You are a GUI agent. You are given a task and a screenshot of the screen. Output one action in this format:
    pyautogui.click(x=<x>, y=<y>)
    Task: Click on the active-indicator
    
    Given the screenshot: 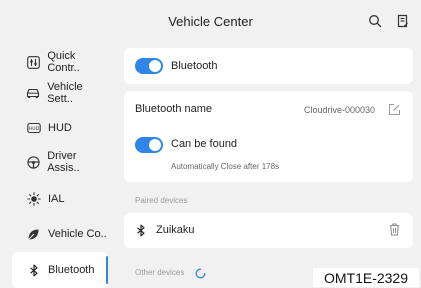 What is the action you would take?
    pyautogui.click(x=107, y=270)
    